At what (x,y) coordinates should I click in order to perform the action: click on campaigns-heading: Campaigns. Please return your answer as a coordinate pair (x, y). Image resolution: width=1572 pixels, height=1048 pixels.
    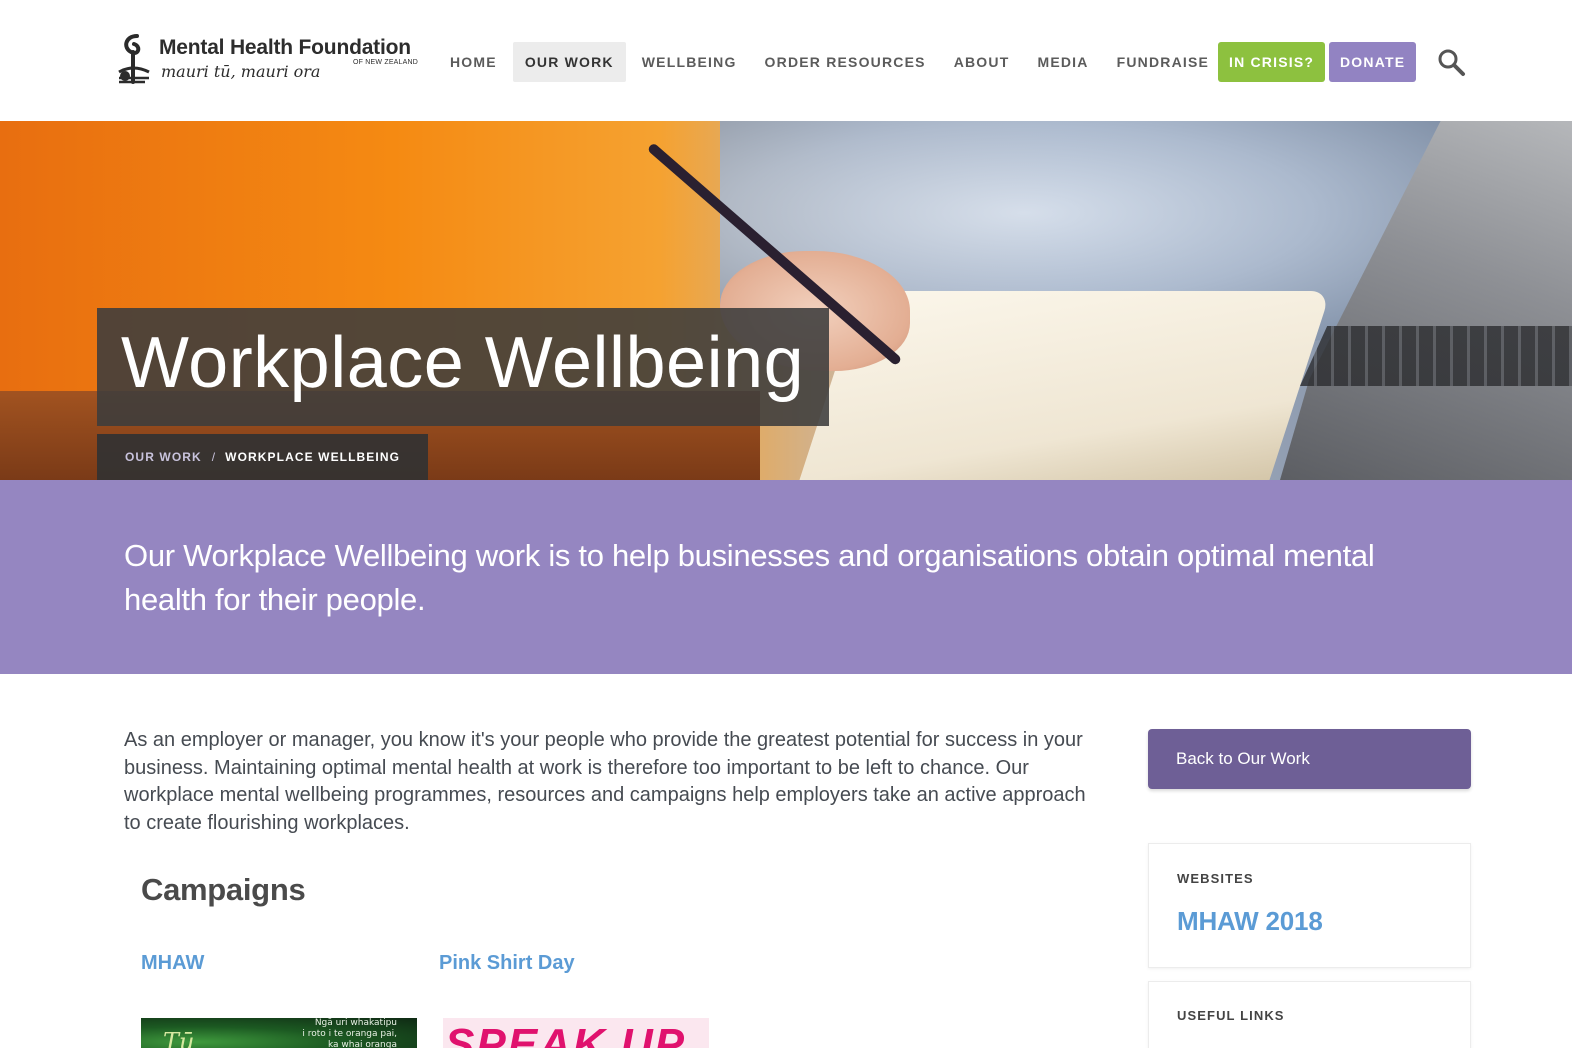
    Looking at the image, I should click on (223, 889).